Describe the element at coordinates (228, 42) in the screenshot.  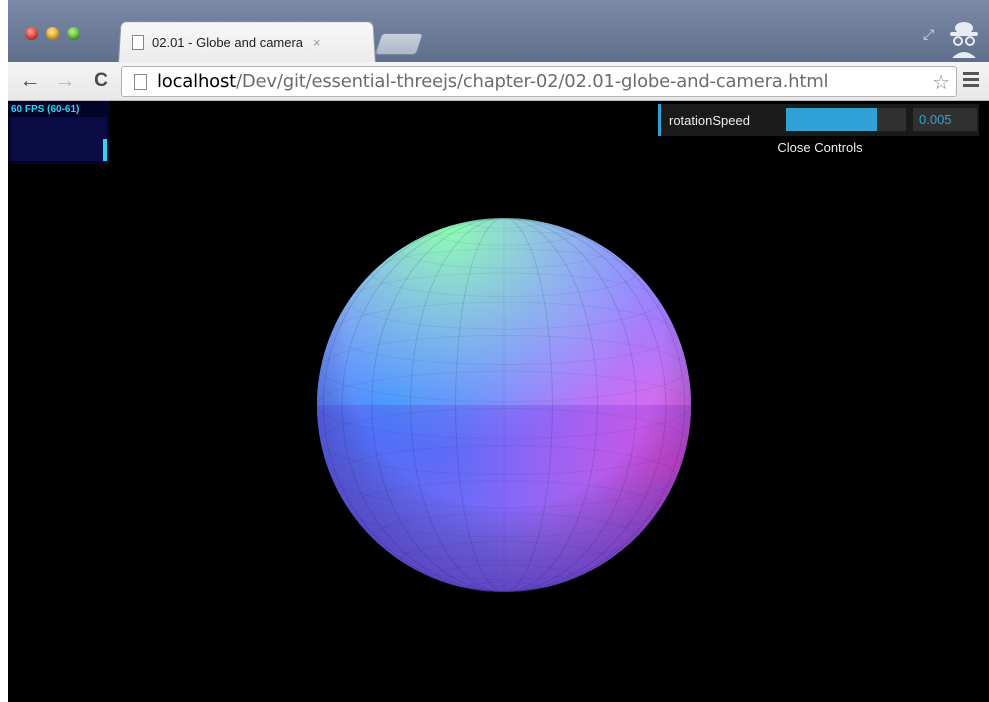
I see `tab-title: 02.01 - Globe and camera` at that location.